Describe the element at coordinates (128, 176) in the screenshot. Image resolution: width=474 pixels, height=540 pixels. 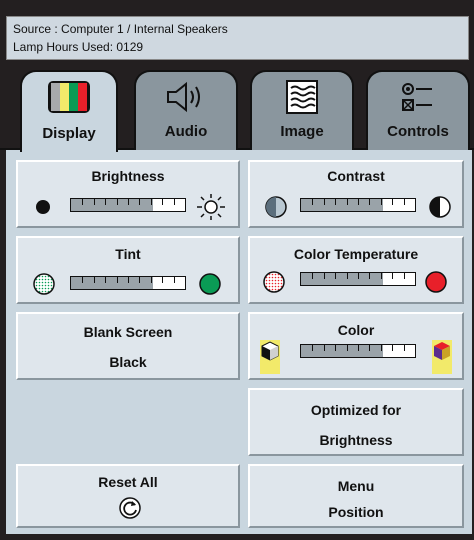
I see `brightness-label: Brightness` at that location.